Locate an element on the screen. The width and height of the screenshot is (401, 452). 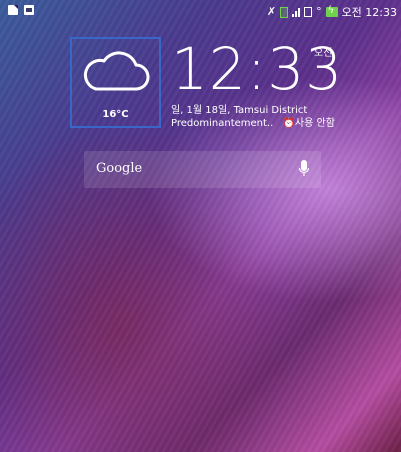
data-icon is located at coordinates (308, 12).